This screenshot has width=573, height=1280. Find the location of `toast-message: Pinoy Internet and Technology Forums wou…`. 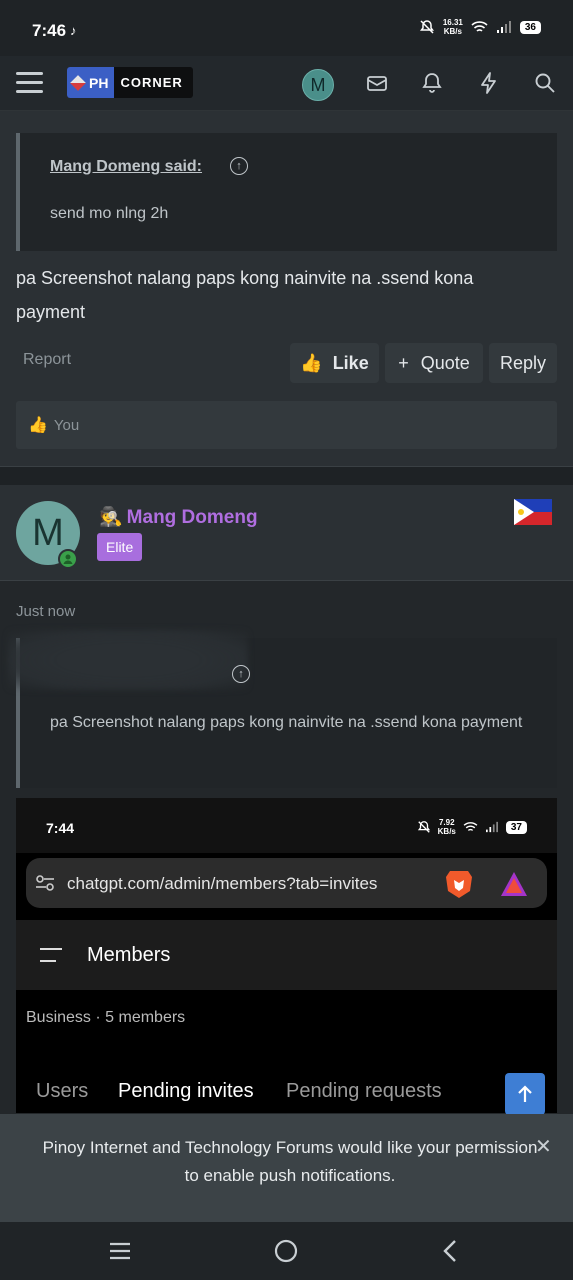

toast-message: Pinoy Internet and Technology Forums wou… is located at coordinates (290, 1161).